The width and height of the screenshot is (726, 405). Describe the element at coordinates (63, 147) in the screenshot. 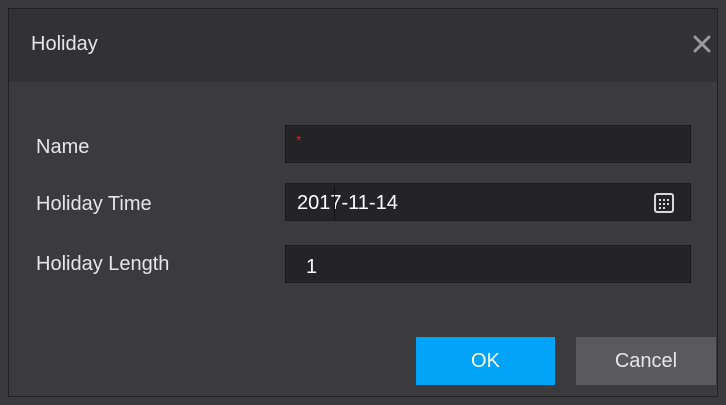

I see `name-label: Name` at that location.